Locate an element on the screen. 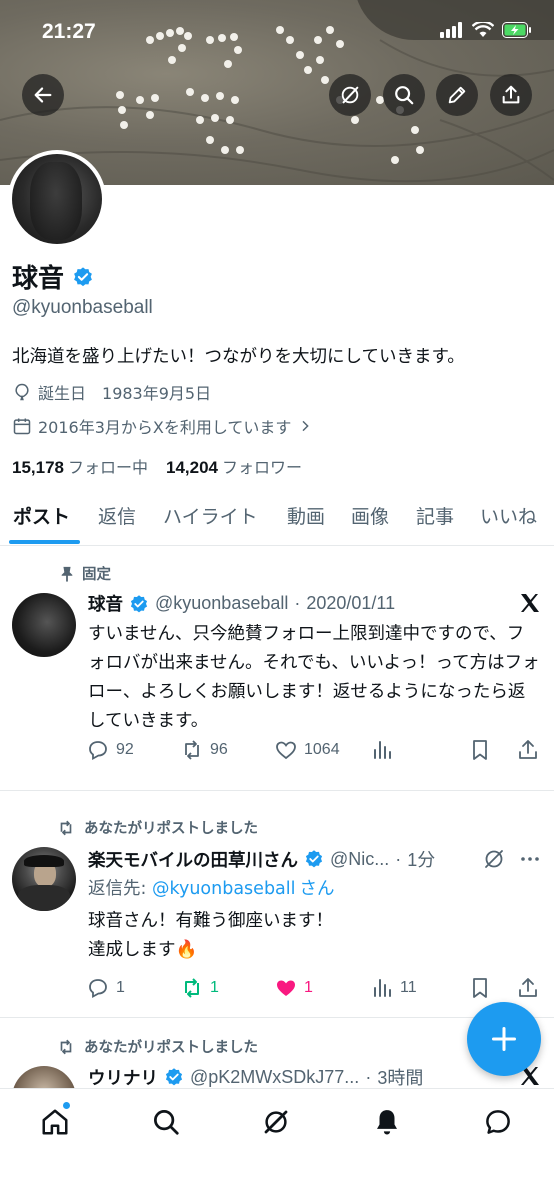  avatar-image is located at coordinates (57, 199).